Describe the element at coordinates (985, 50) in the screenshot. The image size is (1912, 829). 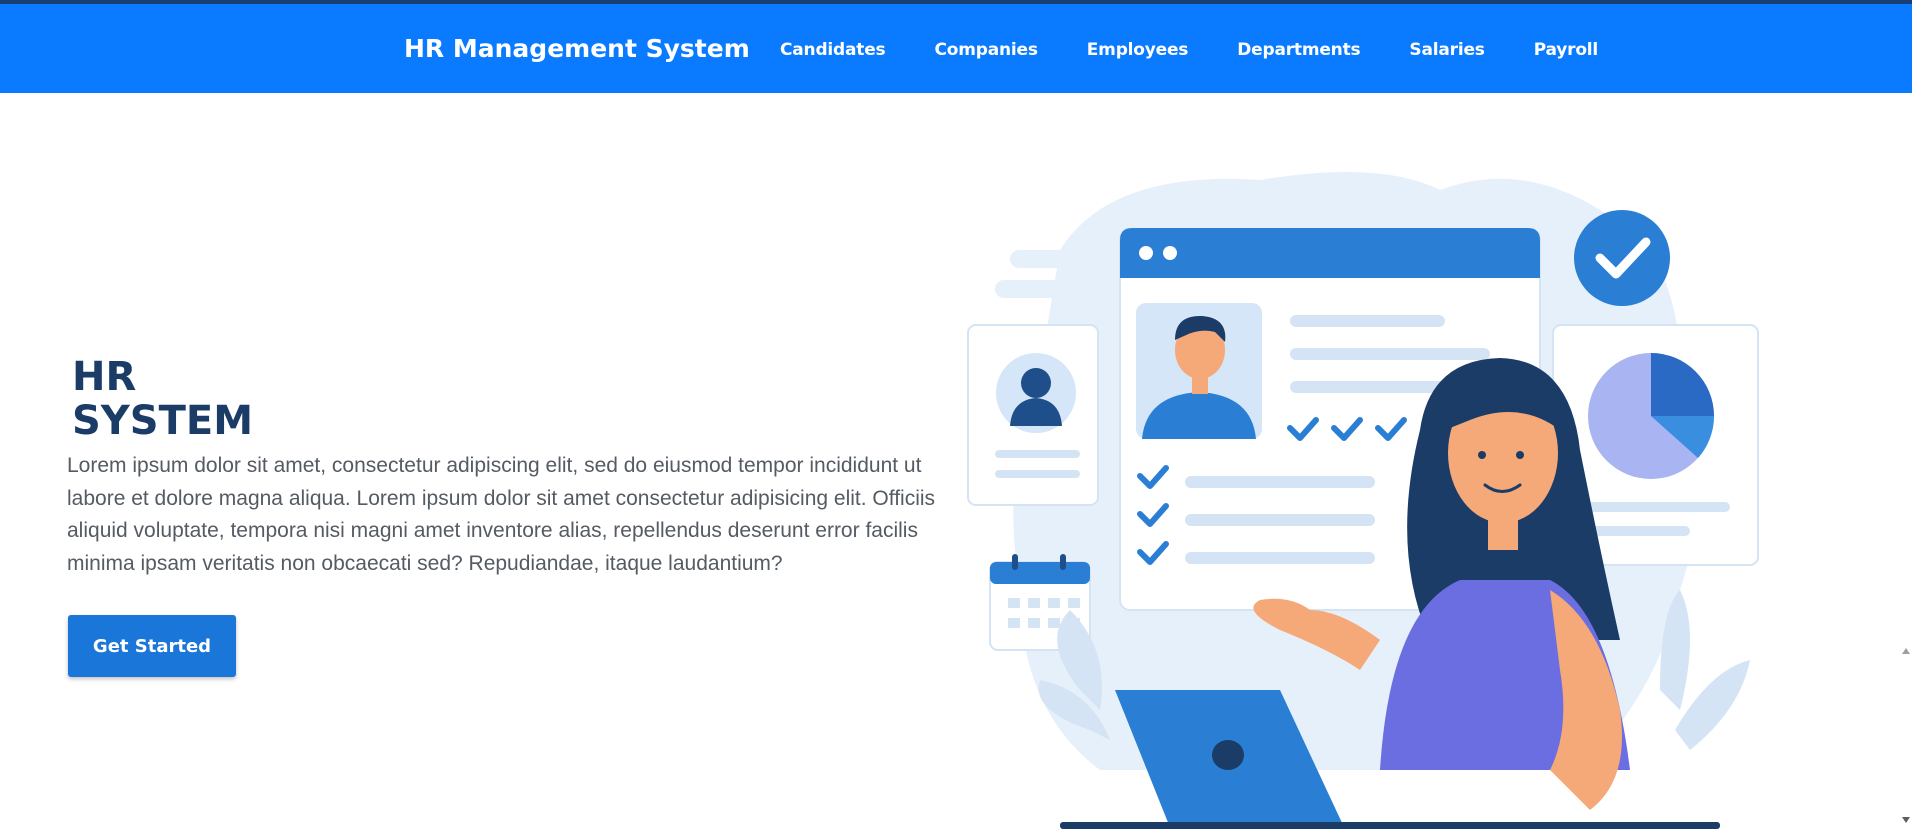
I see `nav-link-companies: Companies` at that location.